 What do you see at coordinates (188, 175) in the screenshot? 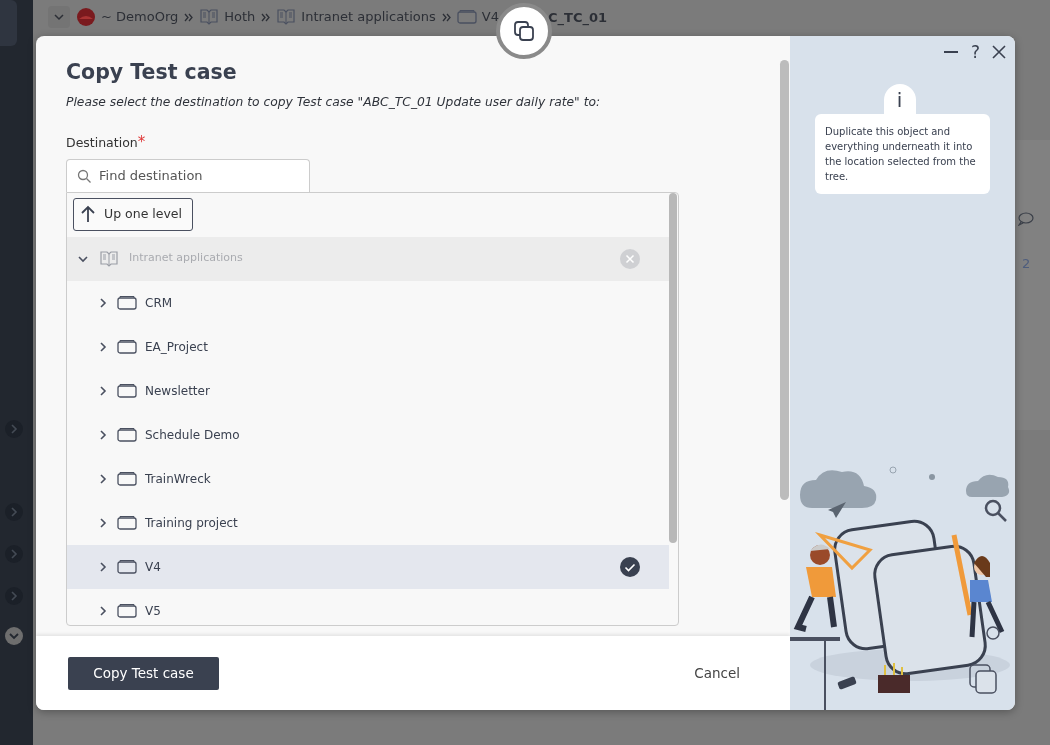
I see `search-field: Find destination` at bounding box center [188, 175].